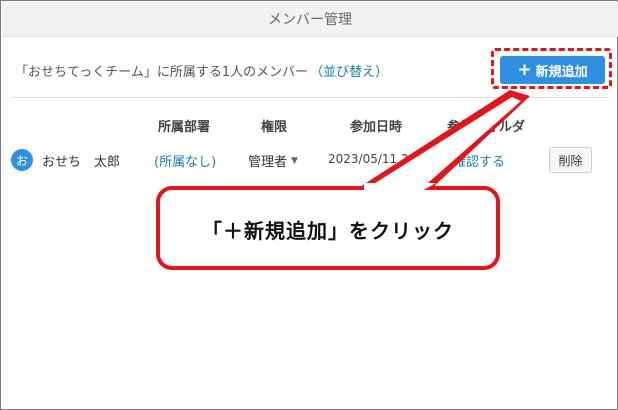 The image size is (618, 410). I want to click on highlight-outline, so click(551, 68).